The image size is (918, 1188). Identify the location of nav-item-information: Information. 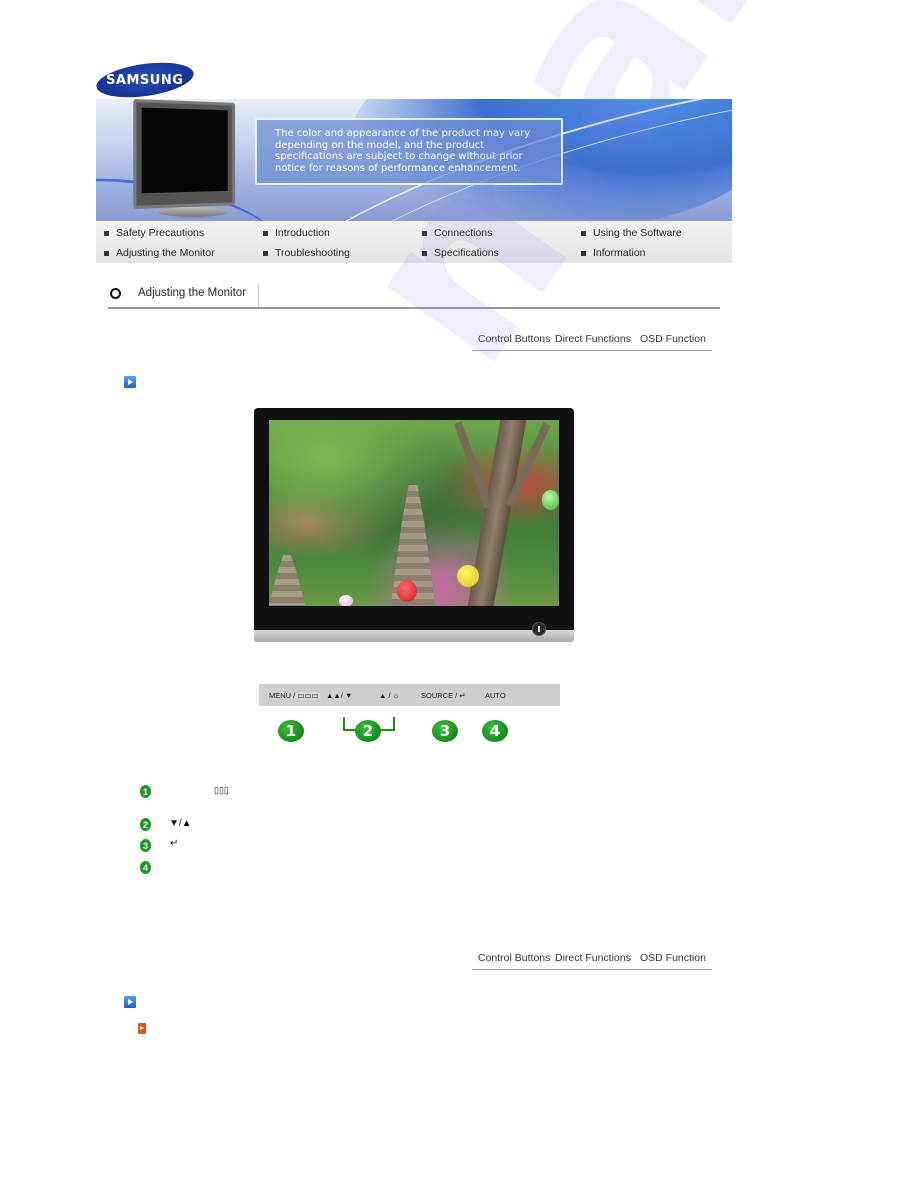
(613, 253).